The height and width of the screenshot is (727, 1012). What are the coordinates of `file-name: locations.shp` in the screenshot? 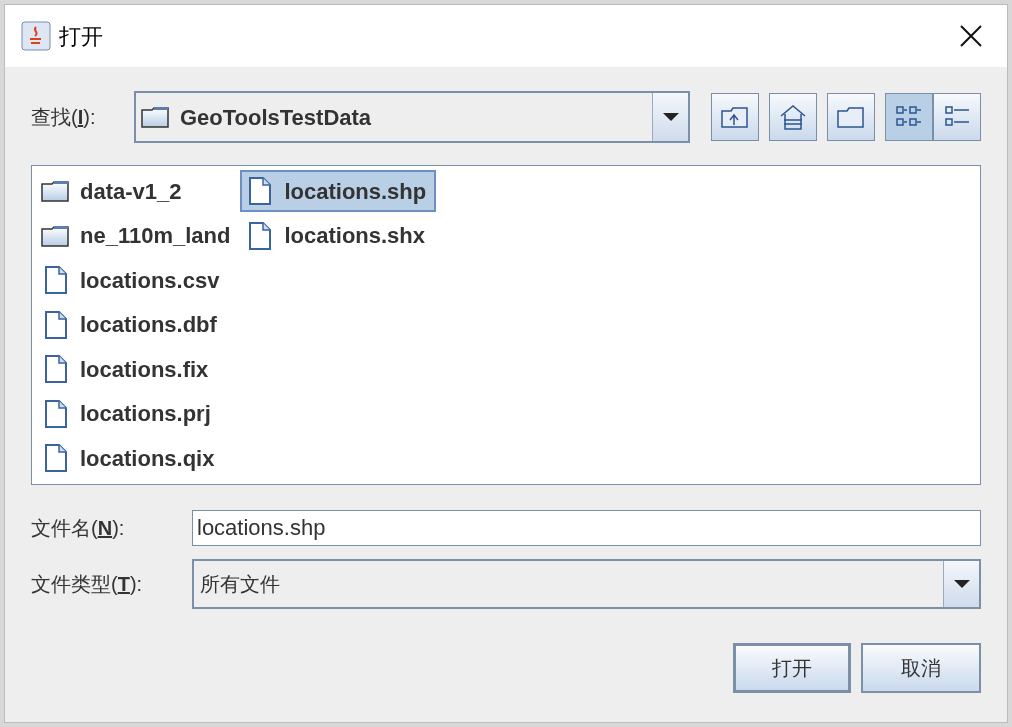 It's located at (355, 191).